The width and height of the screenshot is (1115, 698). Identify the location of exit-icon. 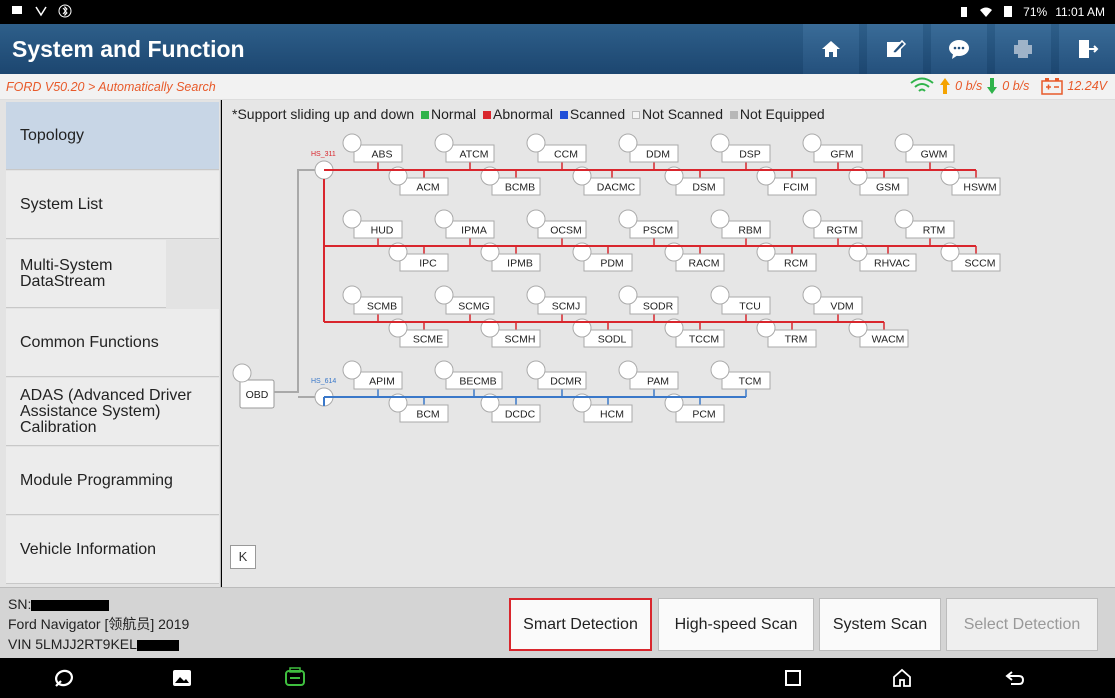
(1089, 49).